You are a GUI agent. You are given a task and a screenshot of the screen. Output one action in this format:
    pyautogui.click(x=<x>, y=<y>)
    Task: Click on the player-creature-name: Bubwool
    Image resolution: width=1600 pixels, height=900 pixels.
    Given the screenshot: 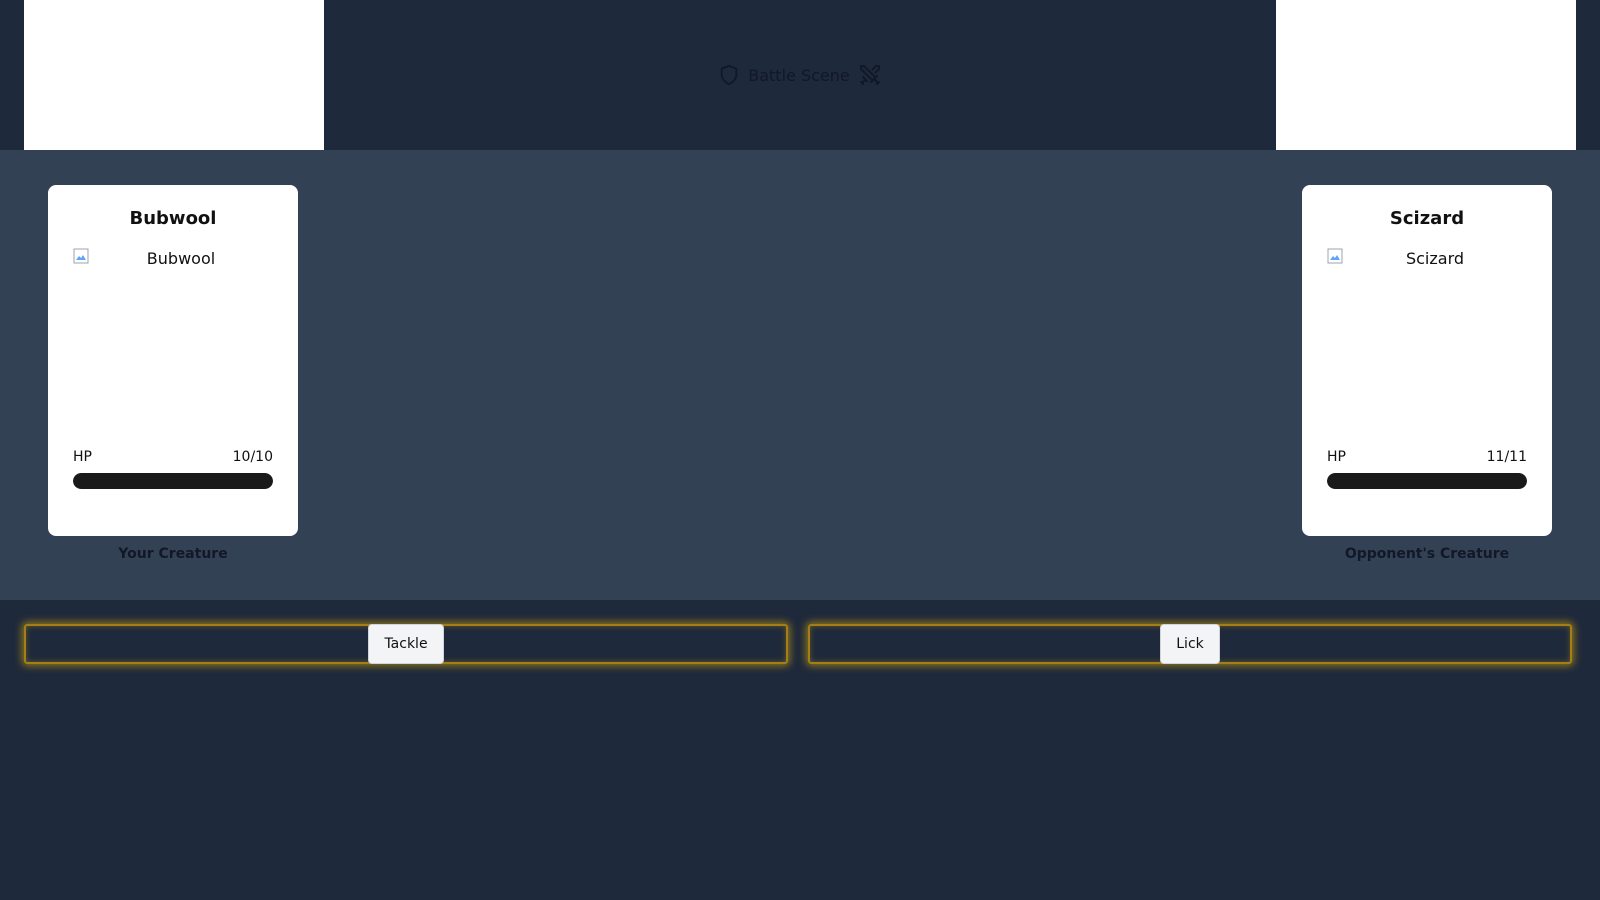 What is the action you would take?
    pyautogui.click(x=173, y=218)
    